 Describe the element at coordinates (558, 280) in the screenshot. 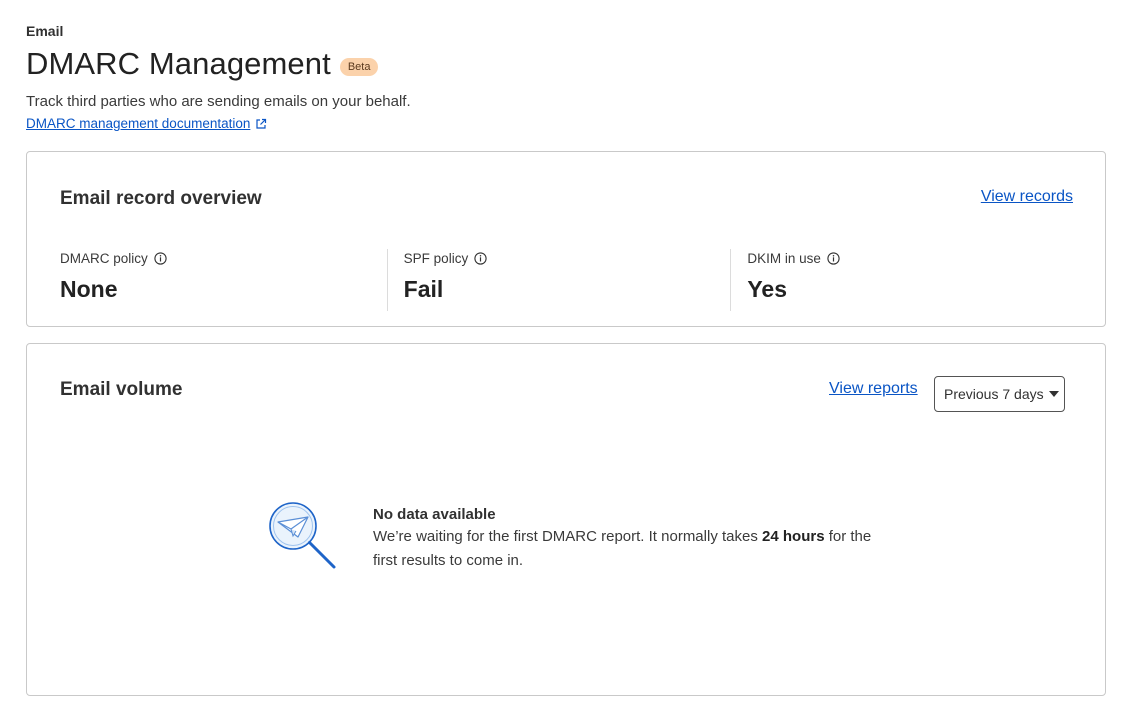

I see `stat-spf-policy: SPF policy Fail` at that location.